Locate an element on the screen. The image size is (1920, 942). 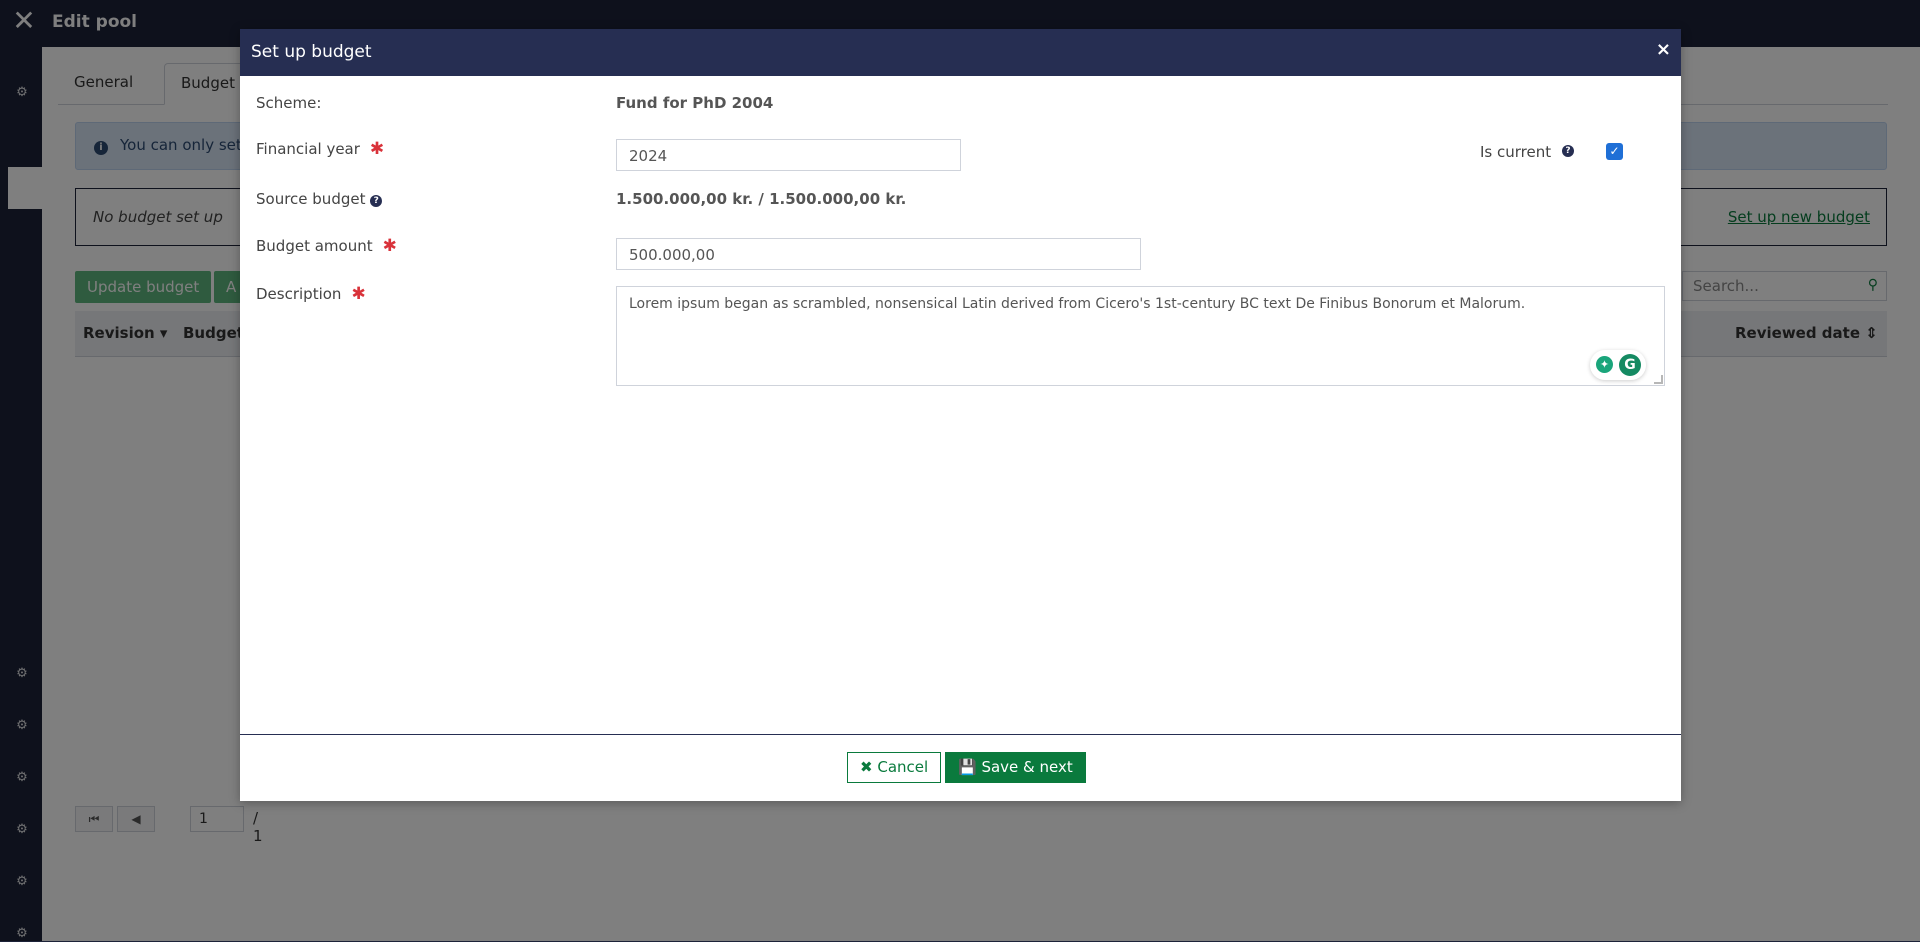
financial-year-label-text: Financial year is located at coordinates (308, 149).